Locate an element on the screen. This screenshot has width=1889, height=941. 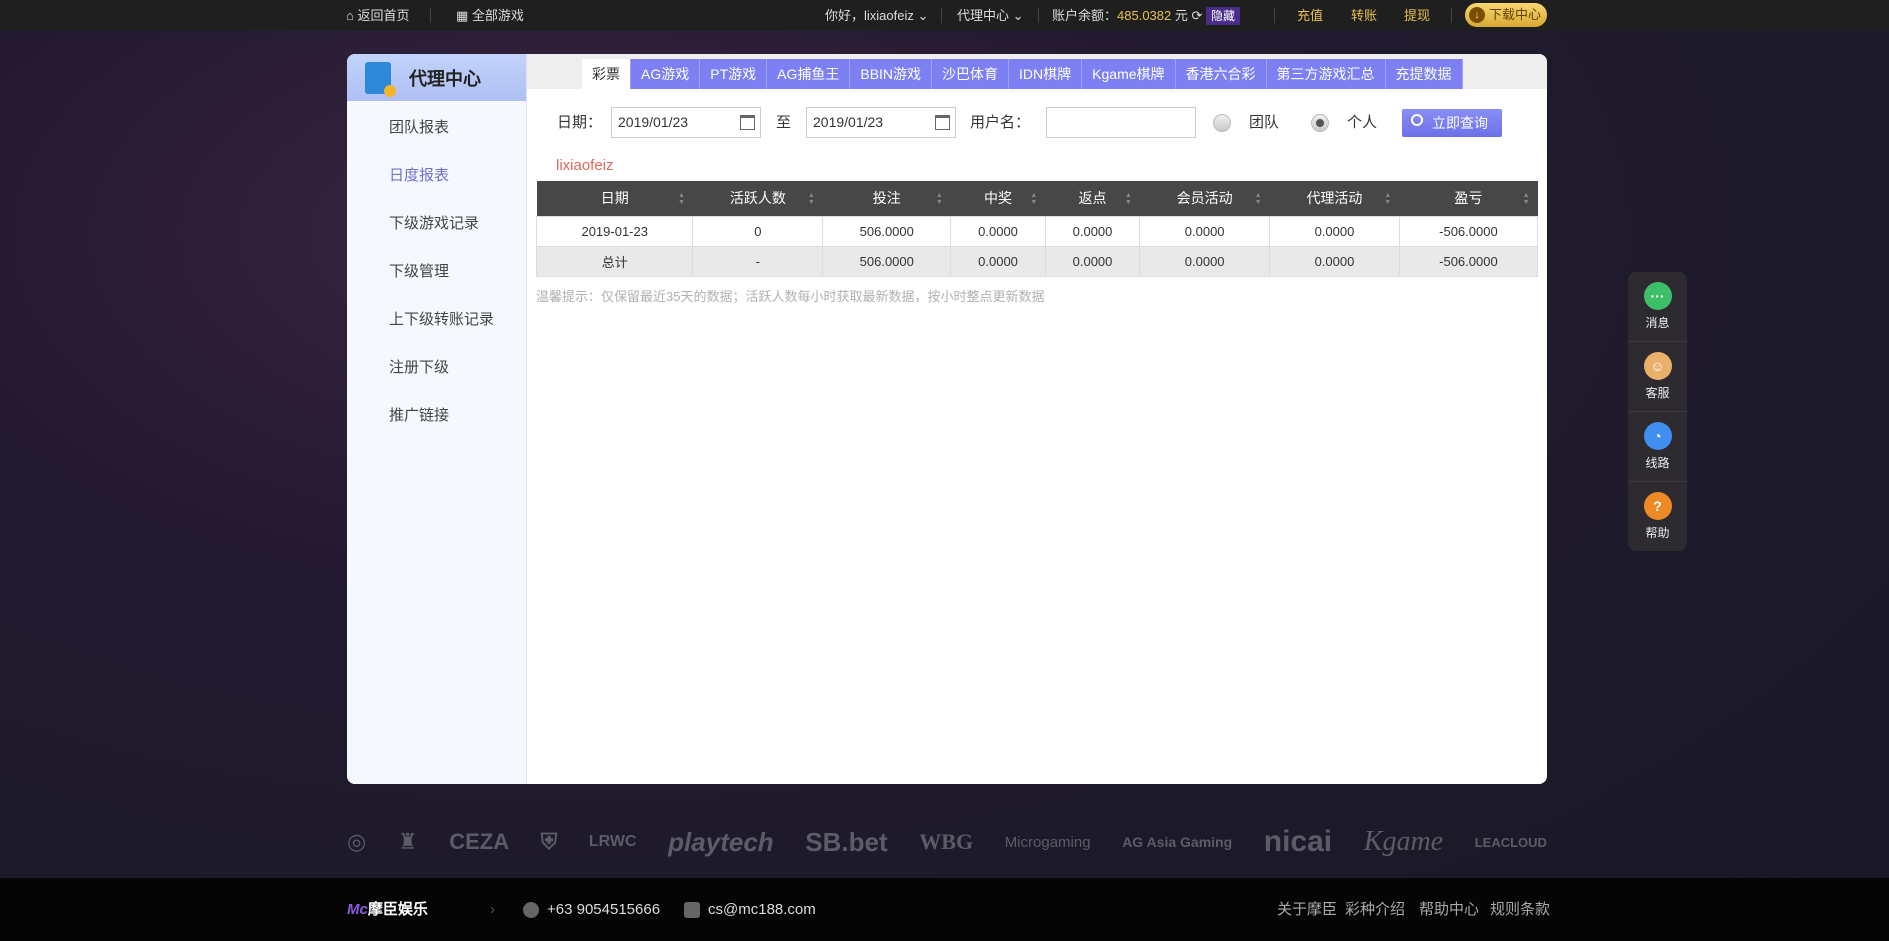
service-label: 客服 is located at coordinates (1657, 393).